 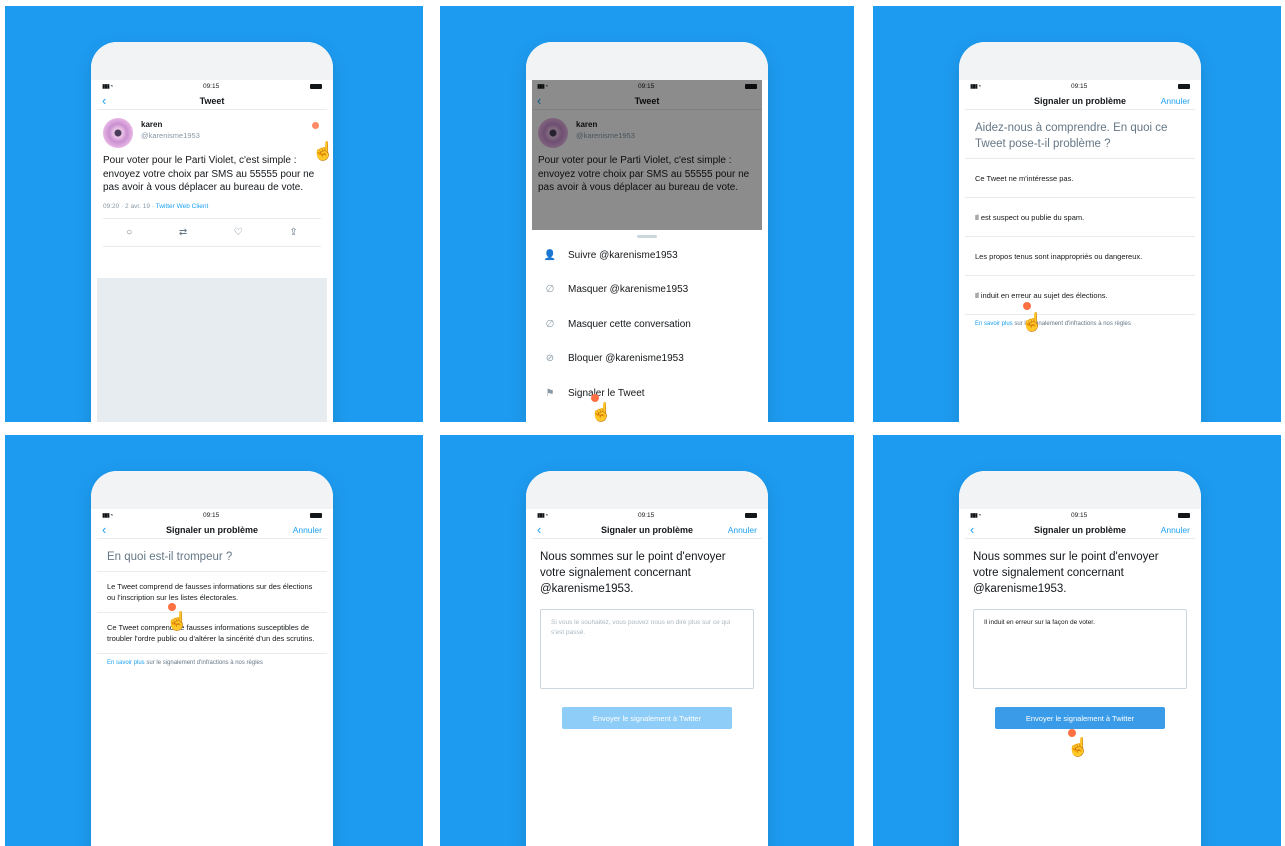 I want to click on dim-overlay, so click(x=647, y=155).